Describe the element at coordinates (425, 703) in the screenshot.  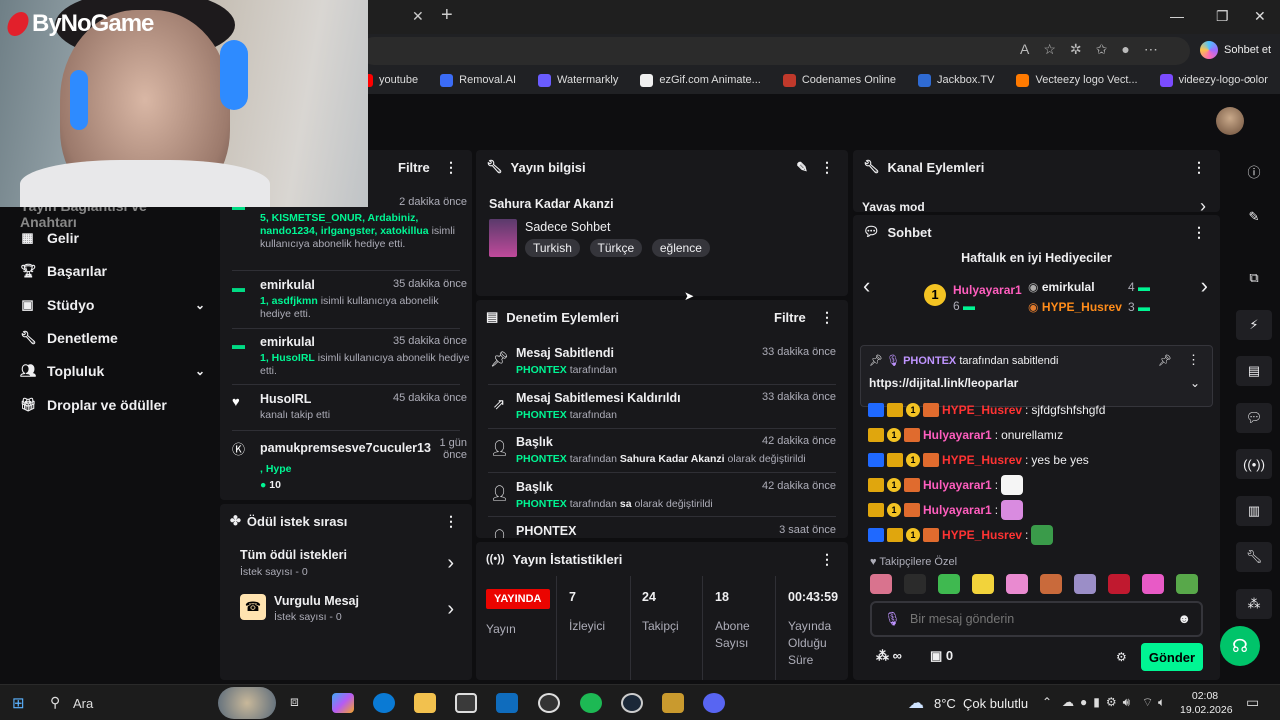
I see `file-explorer-icon` at that location.